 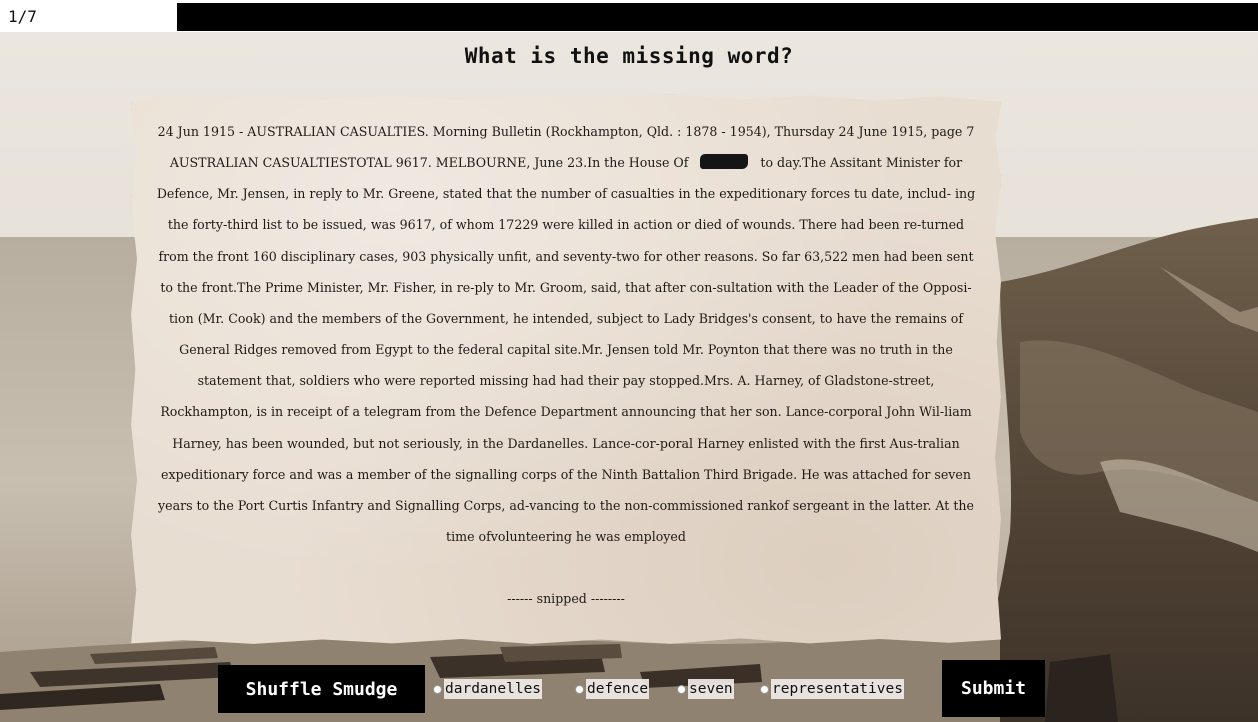 What do you see at coordinates (629, 56) in the screenshot?
I see `question-title: What is the missing word?` at bounding box center [629, 56].